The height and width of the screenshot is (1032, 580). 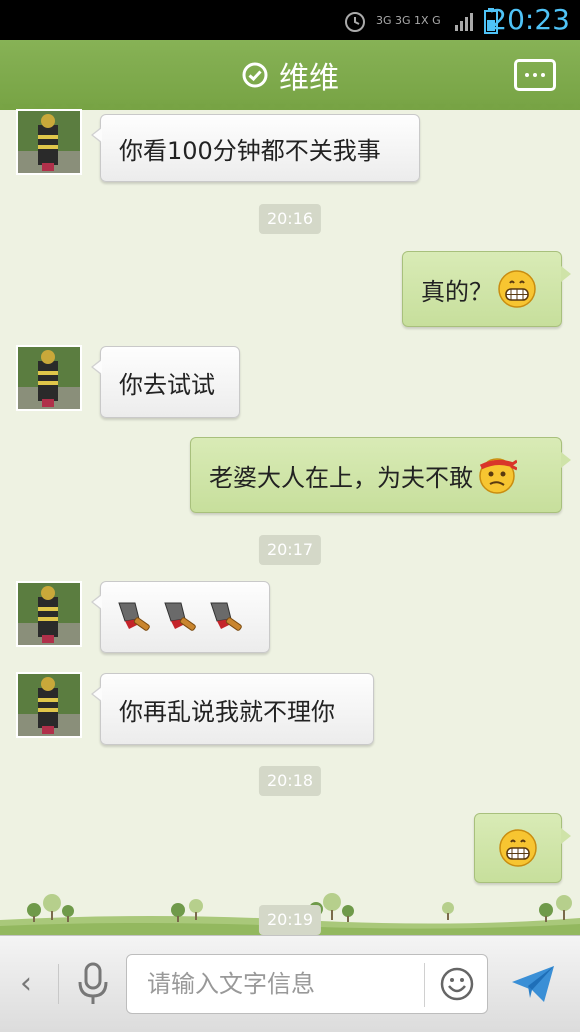 I want to click on message-text: 真的？, so click(x=457, y=291).